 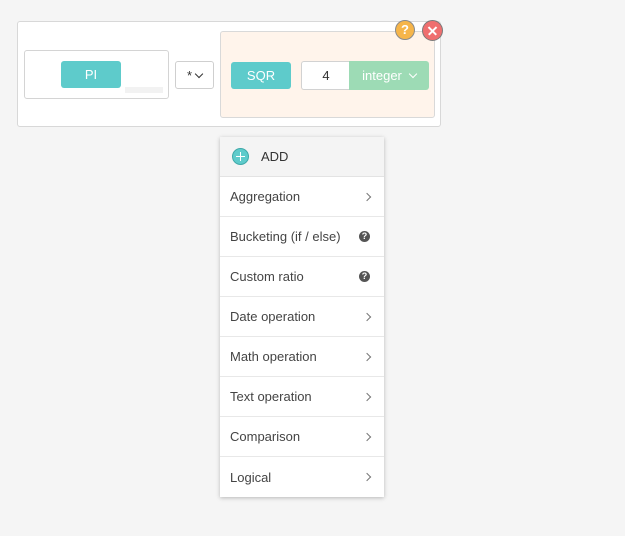 I want to click on menu-item-comparison: Comparison, so click(x=302, y=437).